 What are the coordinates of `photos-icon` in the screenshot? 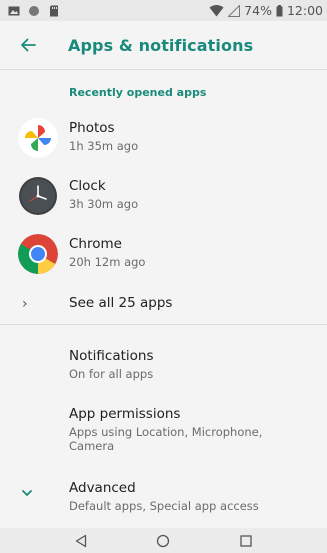 It's located at (38, 138).